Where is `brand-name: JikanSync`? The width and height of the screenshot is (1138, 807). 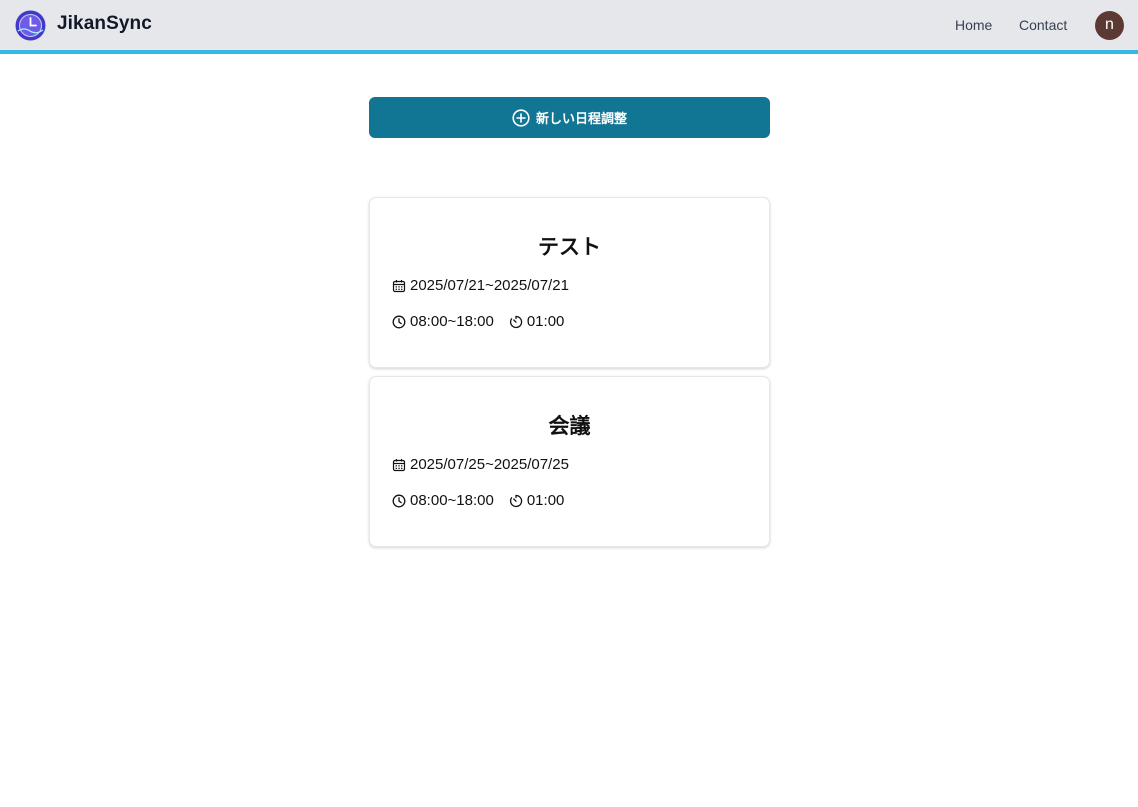 brand-name: JikanSync is located at coordinates (104, 24).